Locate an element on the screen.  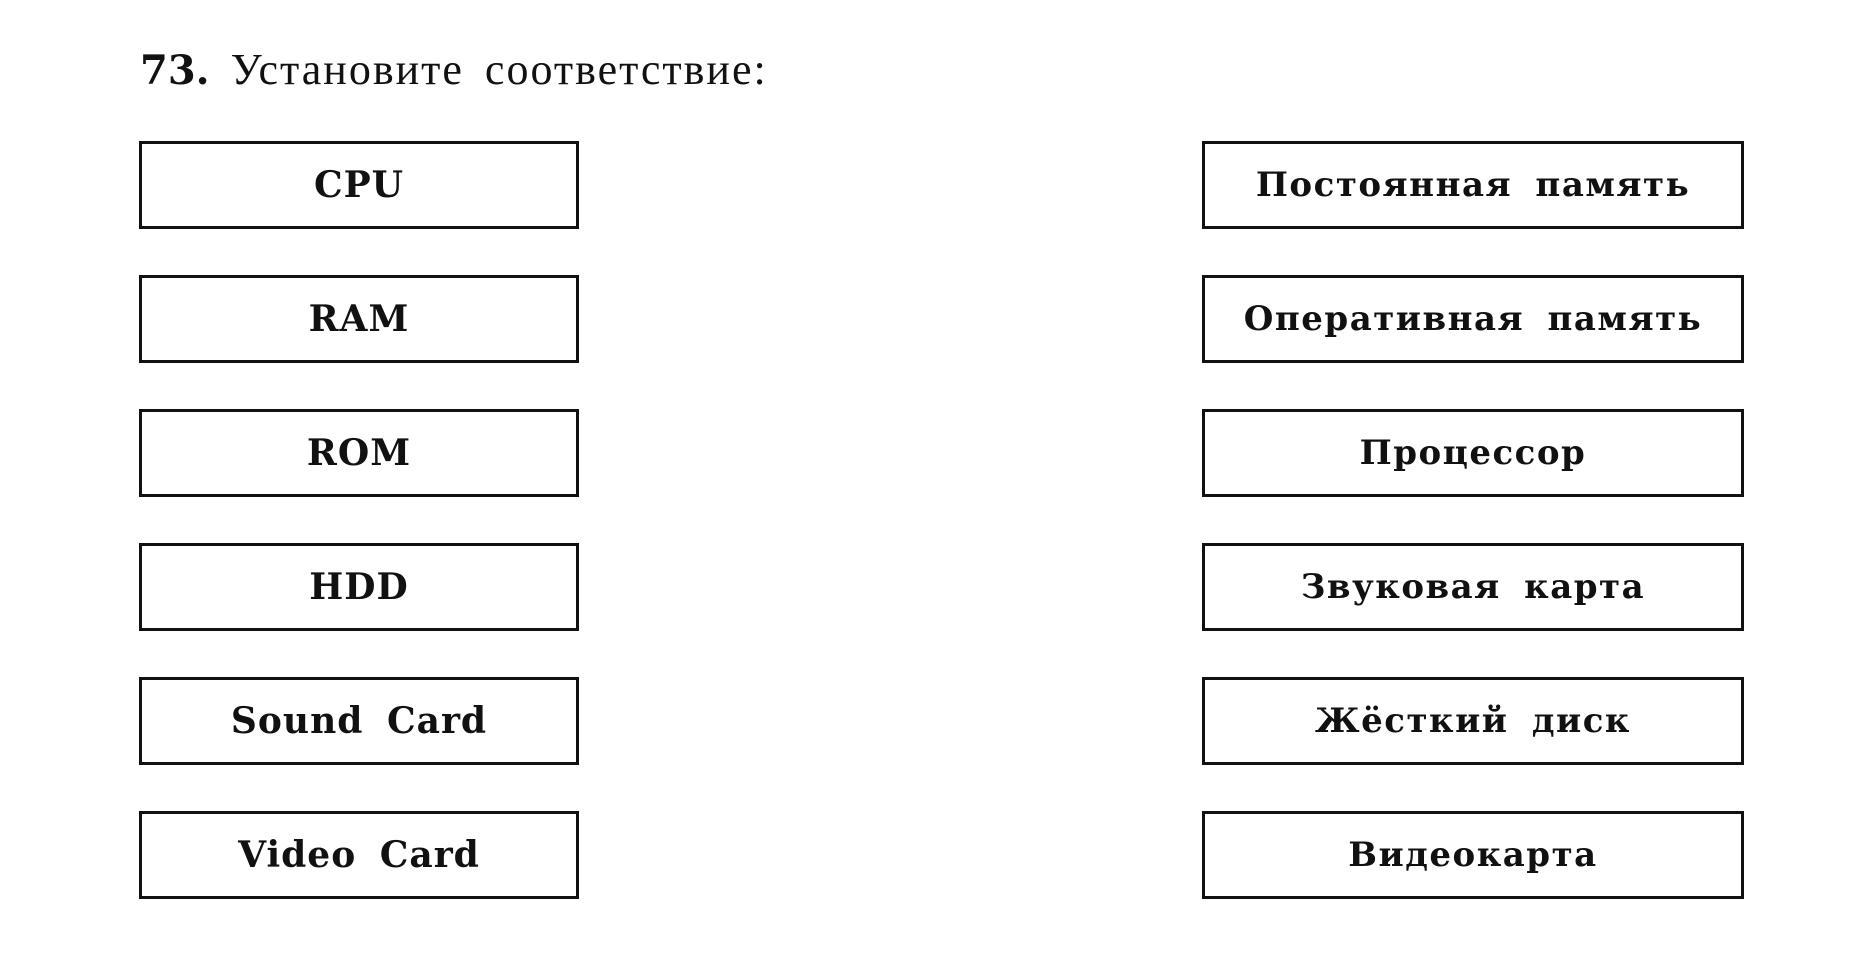
term-label: CPU is located at coordinates (359, 185).